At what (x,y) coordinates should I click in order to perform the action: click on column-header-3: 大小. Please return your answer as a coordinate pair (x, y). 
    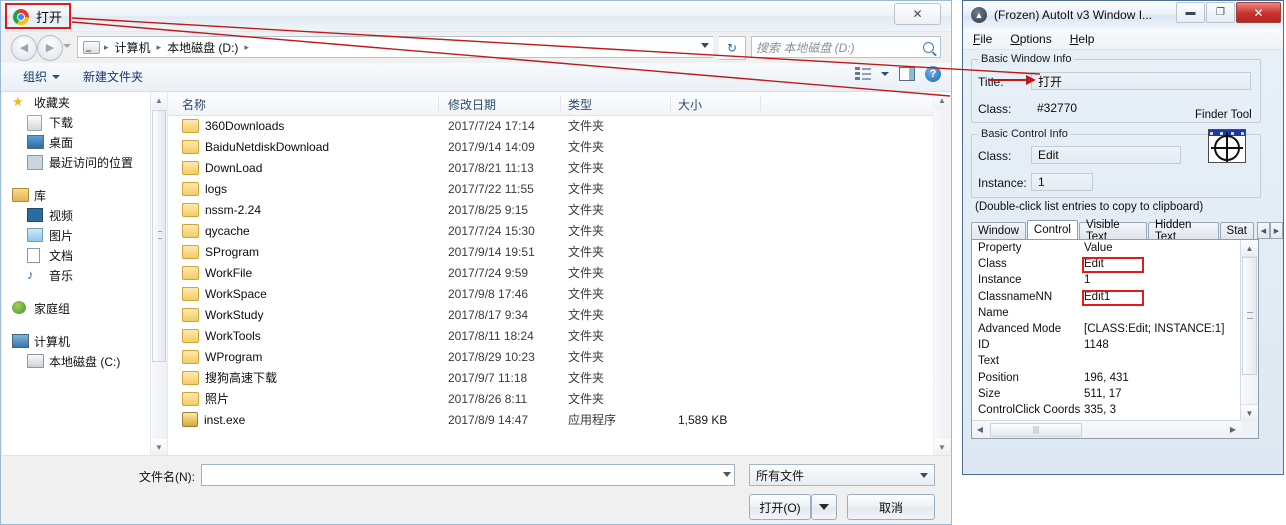
    Looking at the image, I should click on (690, 104).